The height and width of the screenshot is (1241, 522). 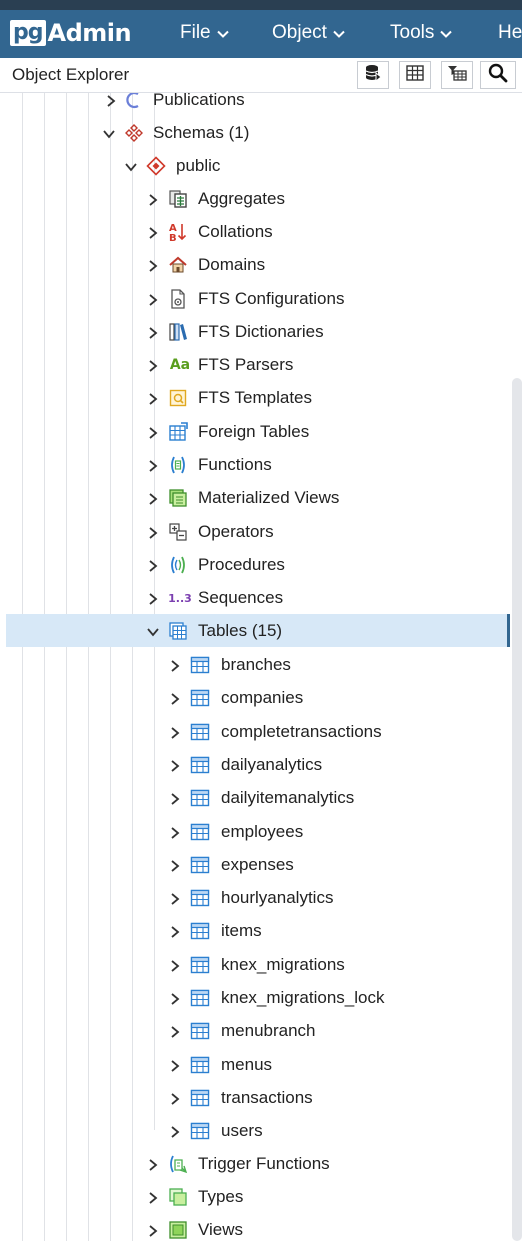 I want to click on table-row: companies, so click(x=256, y=697).